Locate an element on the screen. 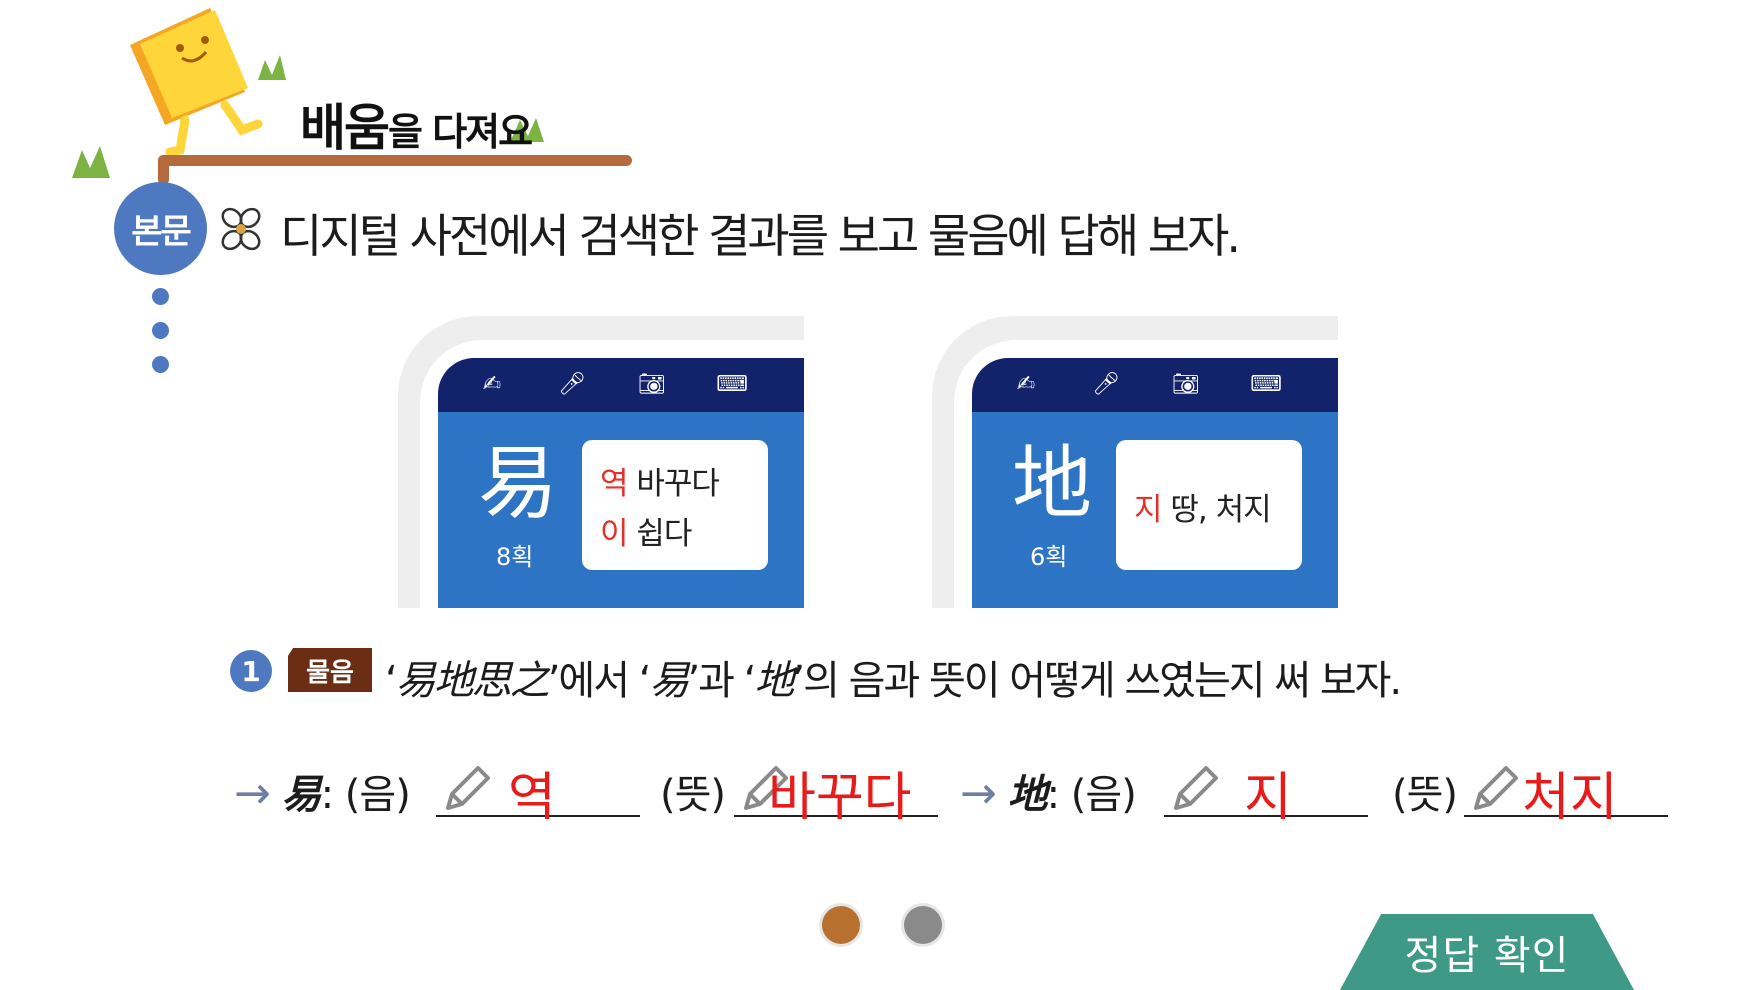  clover-icon is located at coordinates (241, 229).